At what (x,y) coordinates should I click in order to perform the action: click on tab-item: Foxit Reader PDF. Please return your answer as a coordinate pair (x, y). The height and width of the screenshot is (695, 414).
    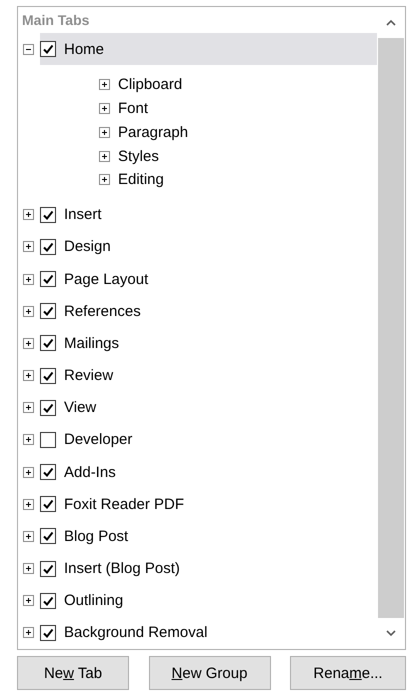
    Looking at the image, I should click on (208, 504).